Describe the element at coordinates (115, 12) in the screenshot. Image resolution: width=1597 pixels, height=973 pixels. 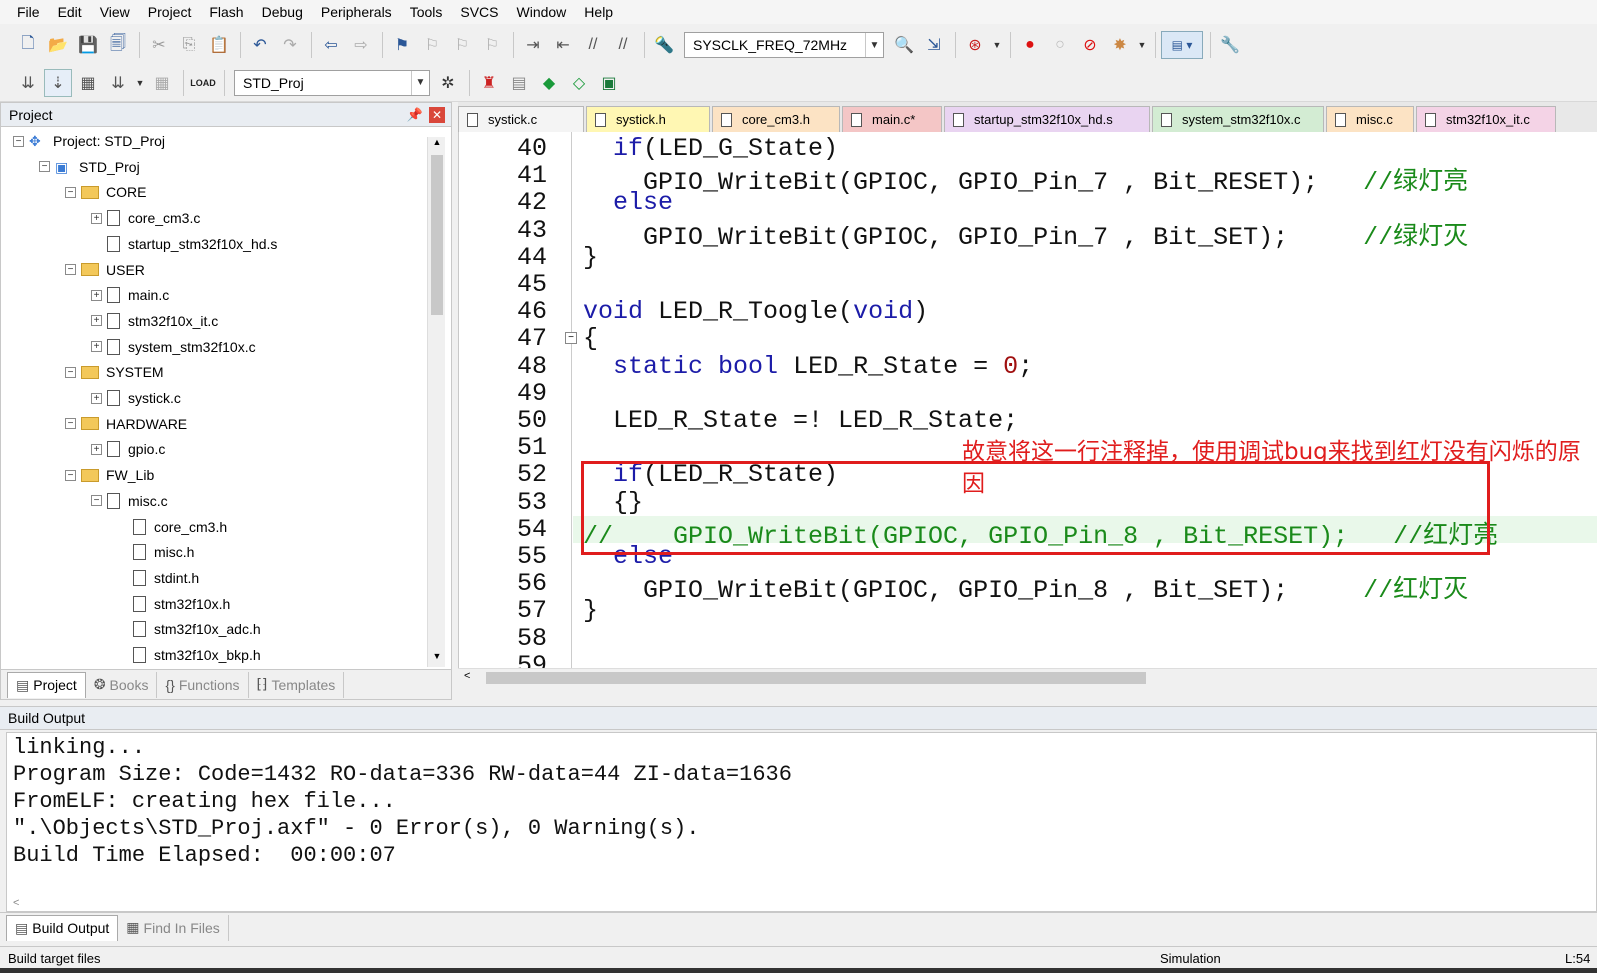
I see `menu-view: View` at that location.